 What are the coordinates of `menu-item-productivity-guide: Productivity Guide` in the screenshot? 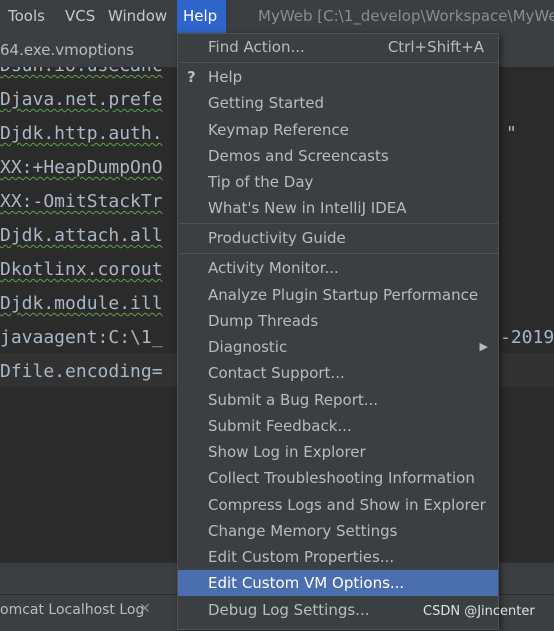 It's located at (338, 238).